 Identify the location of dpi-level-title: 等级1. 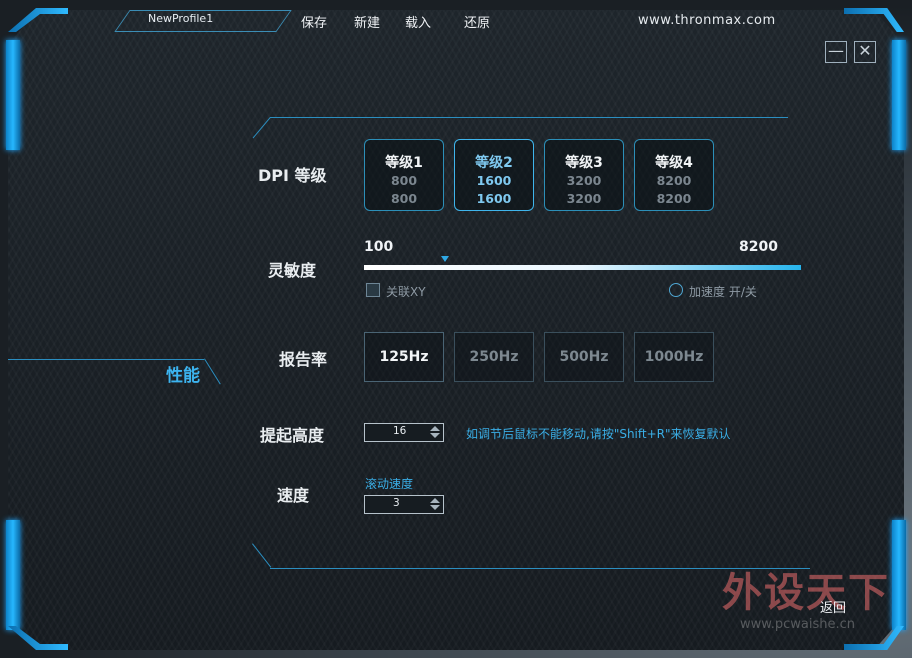
(404, 163).